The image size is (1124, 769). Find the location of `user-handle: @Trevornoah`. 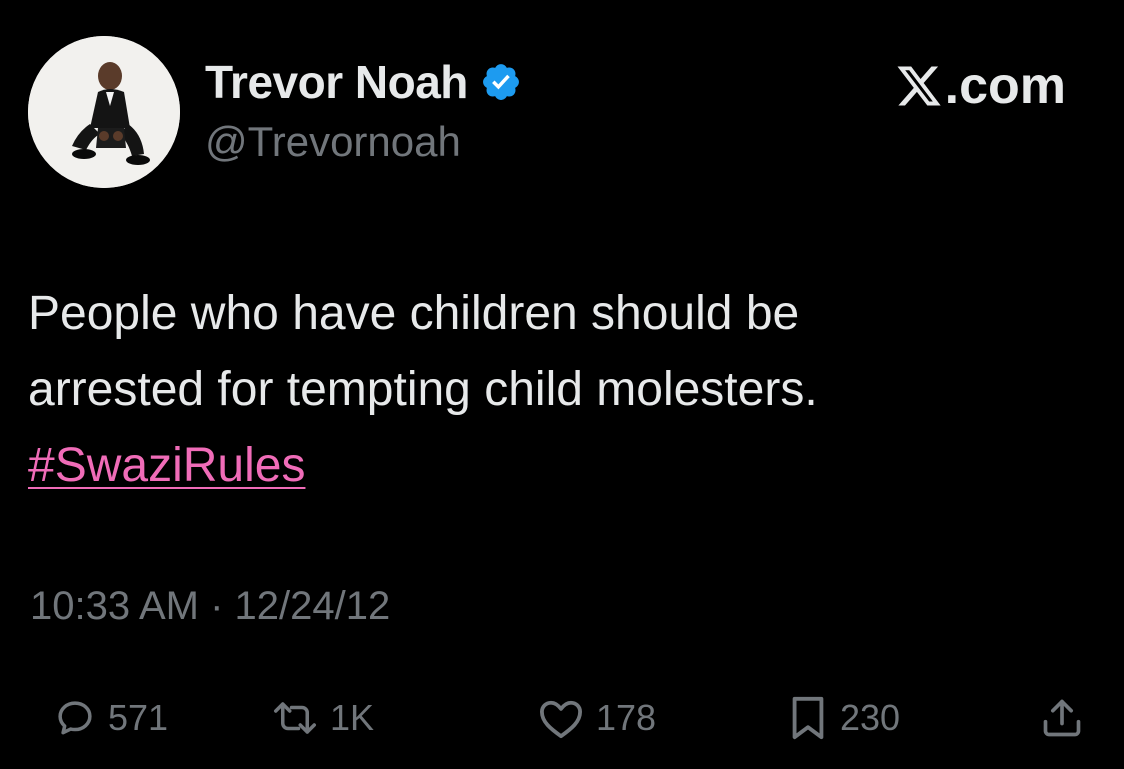

user-handle: @Trevornoah is located at coordinates (333, 142).